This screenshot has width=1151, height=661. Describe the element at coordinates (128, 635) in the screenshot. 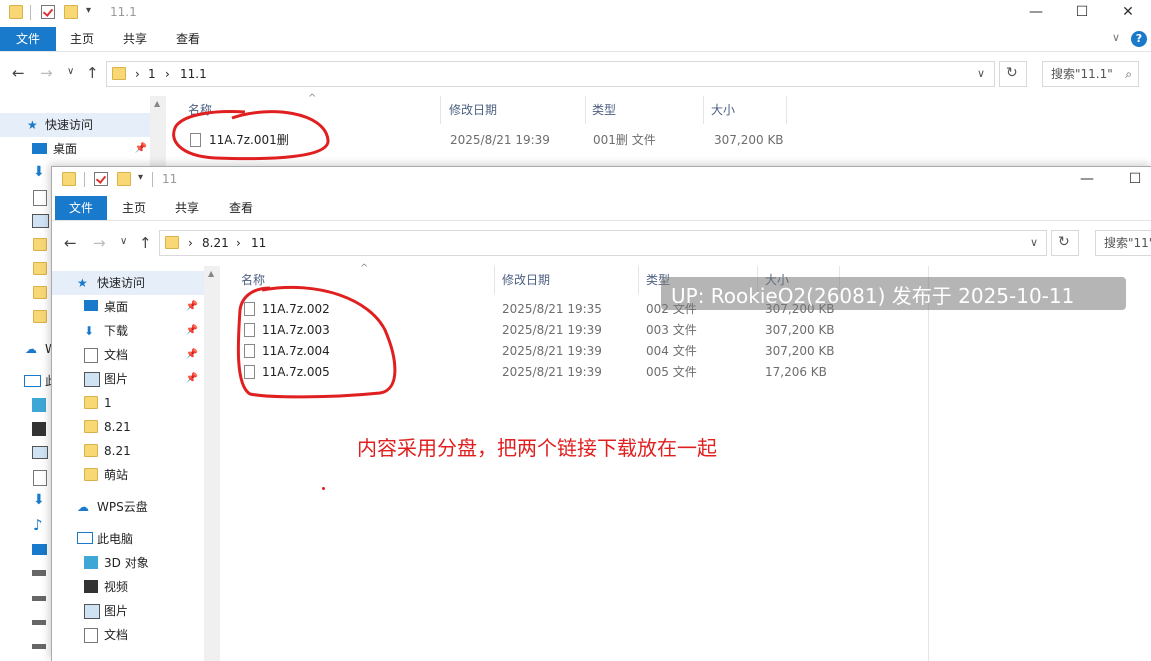

I see `sidebar-item: 文档` at that location.